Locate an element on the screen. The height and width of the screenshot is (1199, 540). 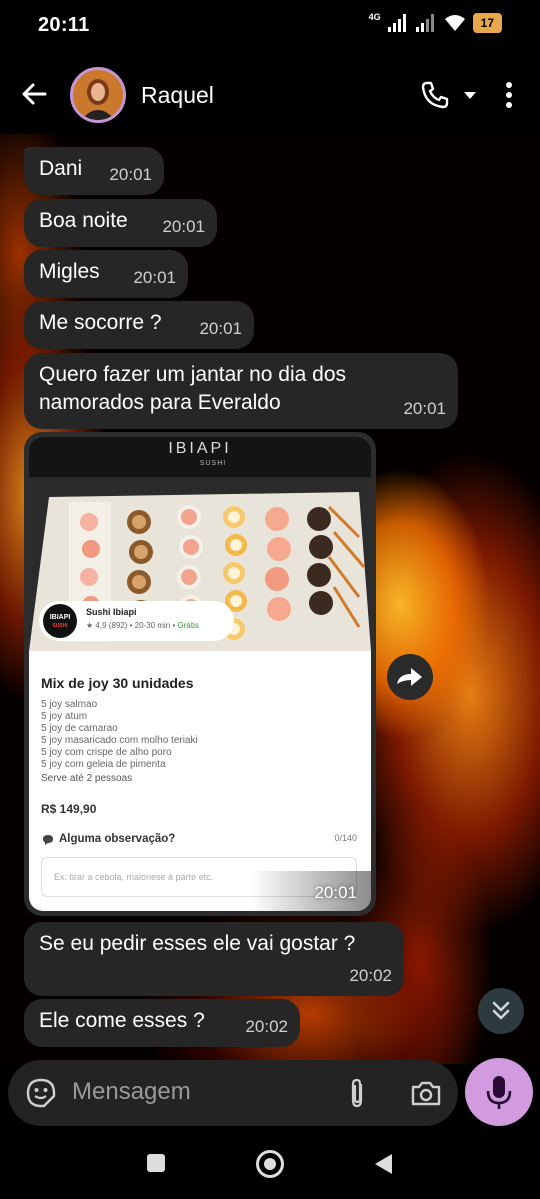
shop-logo-text: IBIAPI is located at coordinates (60, 617).